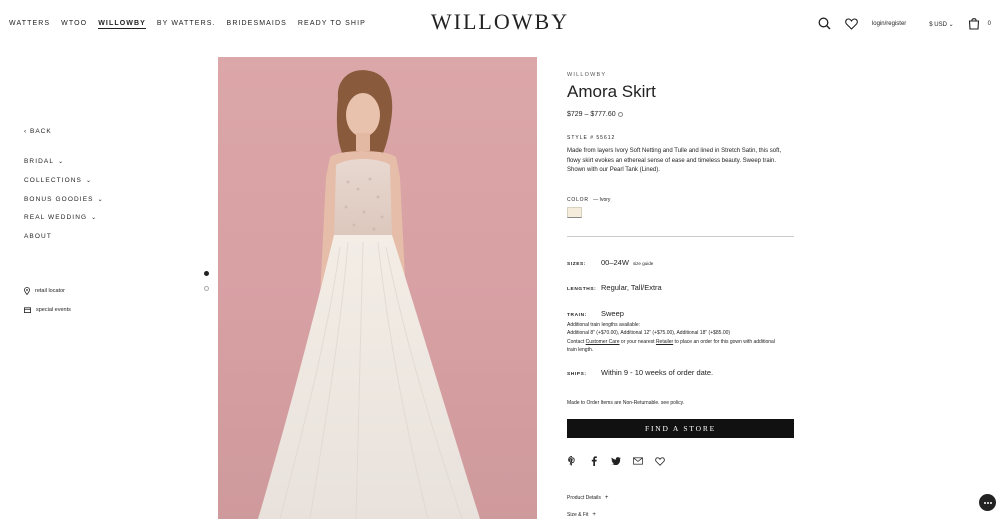 The image size is (1000, 519). What do you see at coordinates (680, 114) in the screenshot?
I see `product-price: $729 – $777.60` at bounding box center [680, 114].